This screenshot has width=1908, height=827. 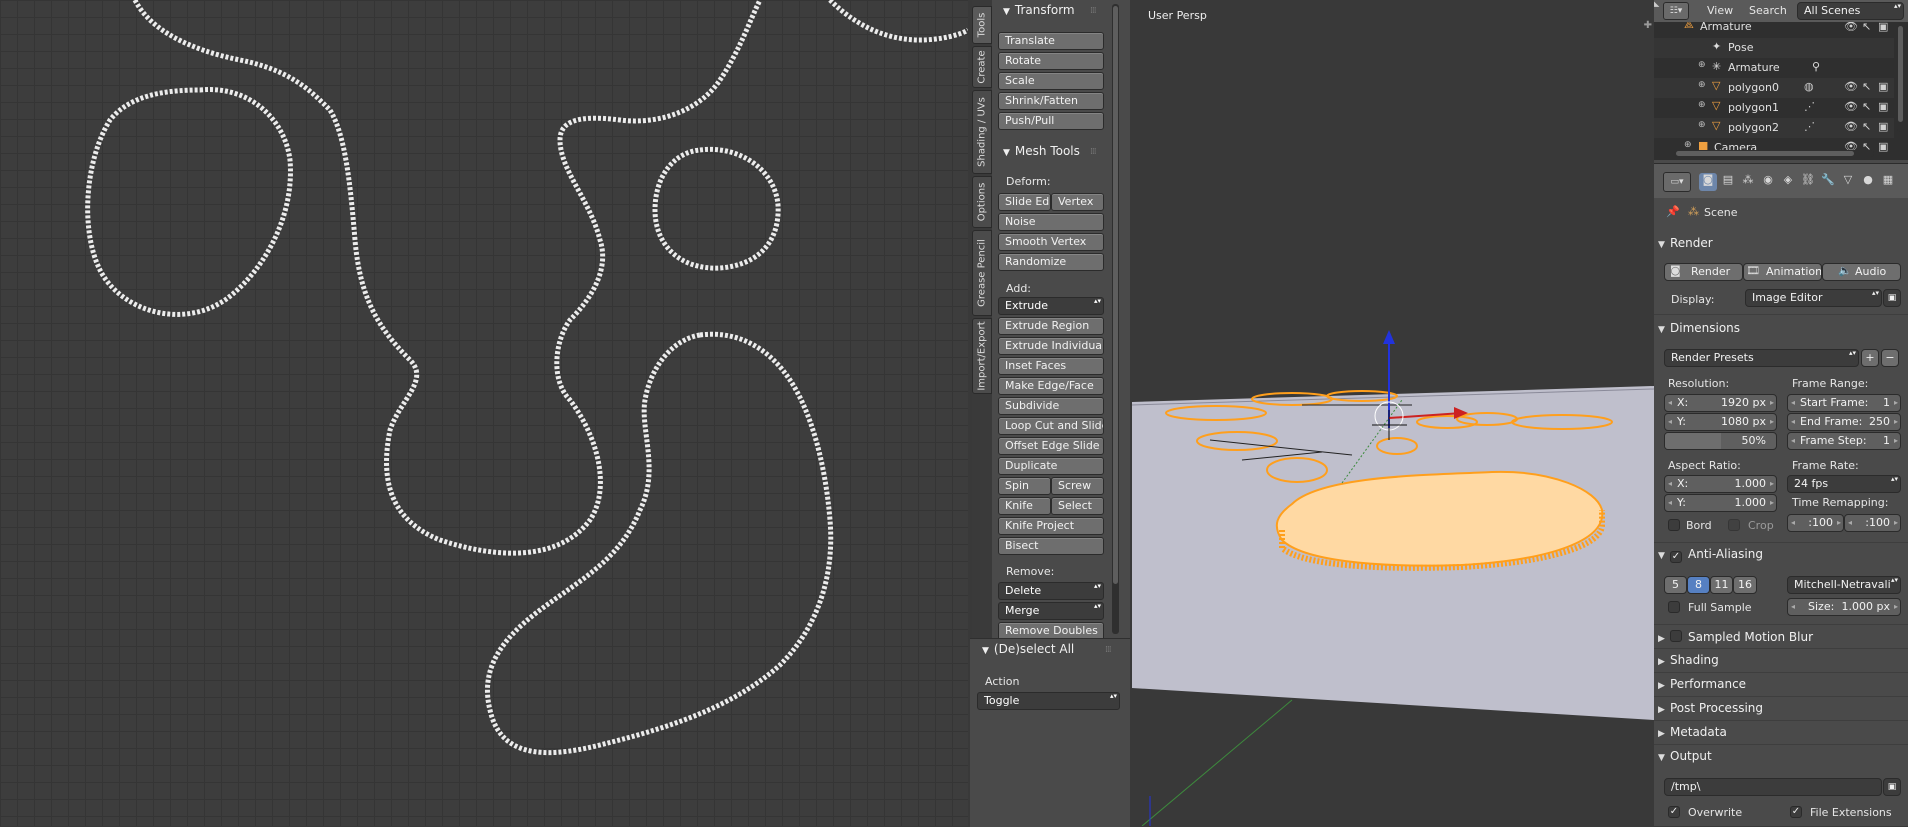 I want to click on time-remap-old-field: :100, so click(x=1815, y=523).